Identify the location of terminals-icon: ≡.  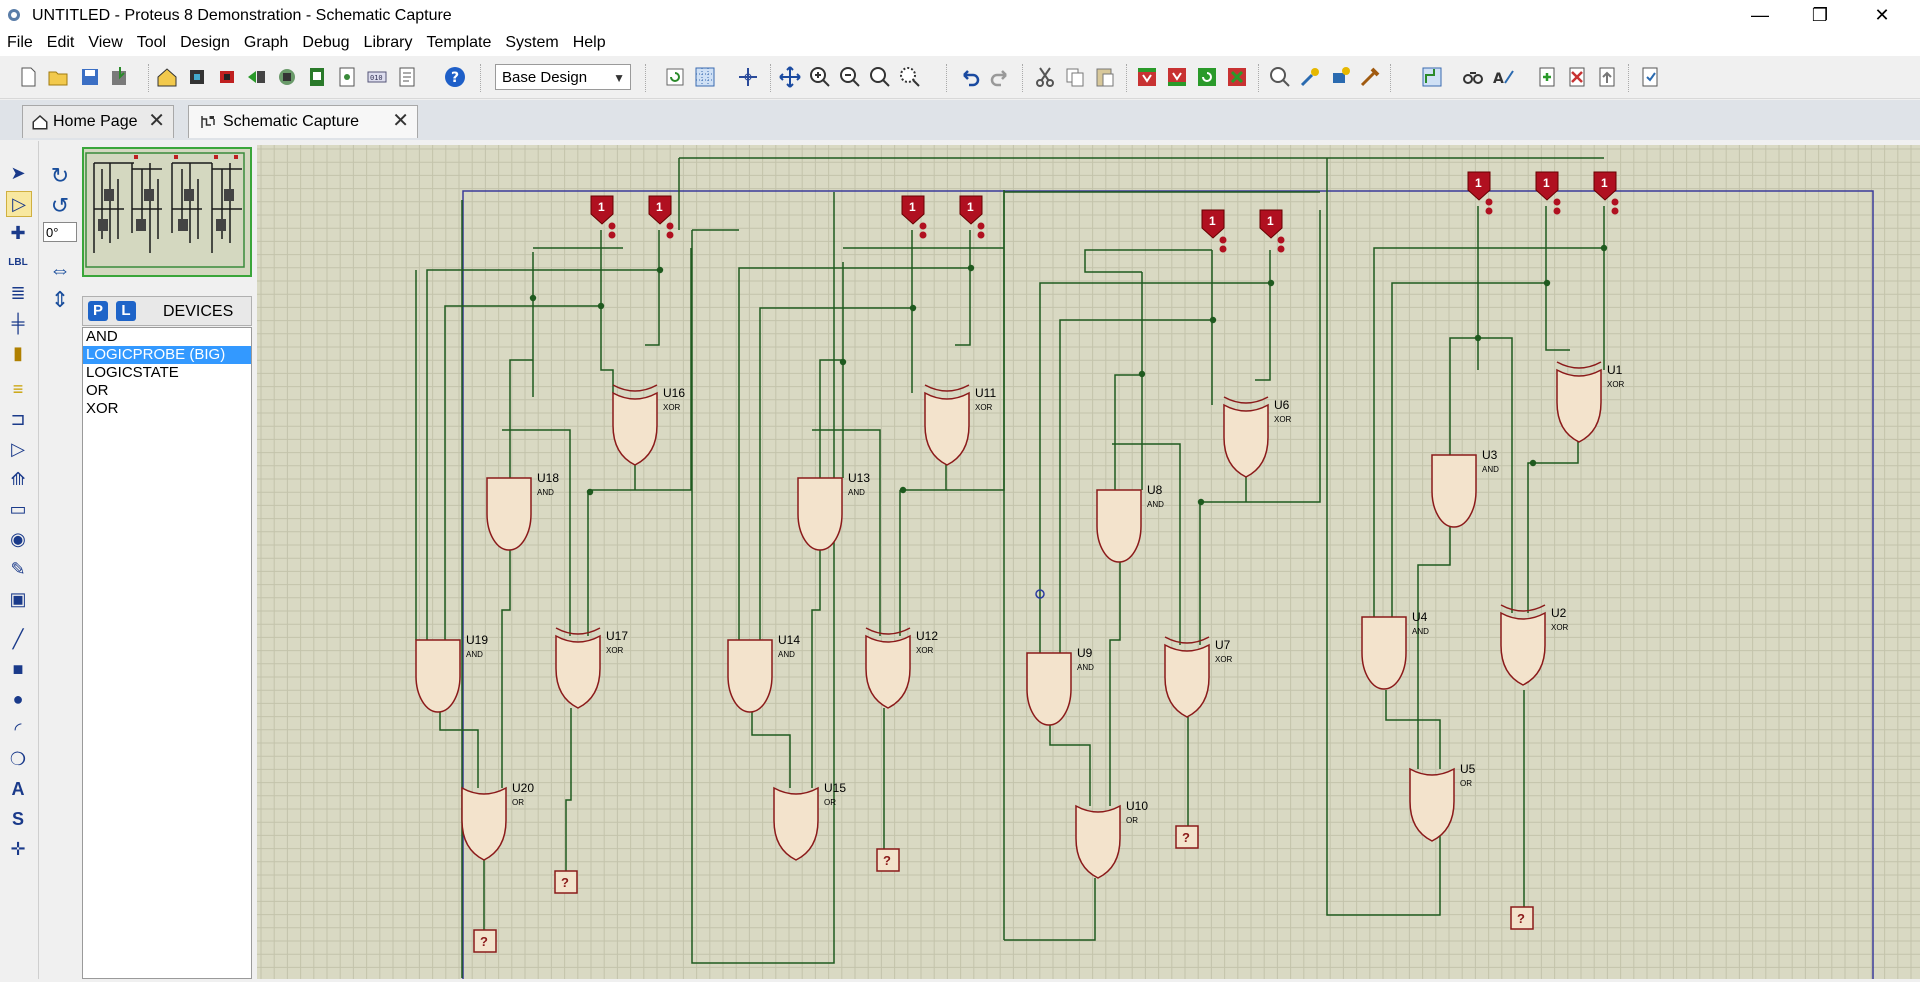
(18, 389).